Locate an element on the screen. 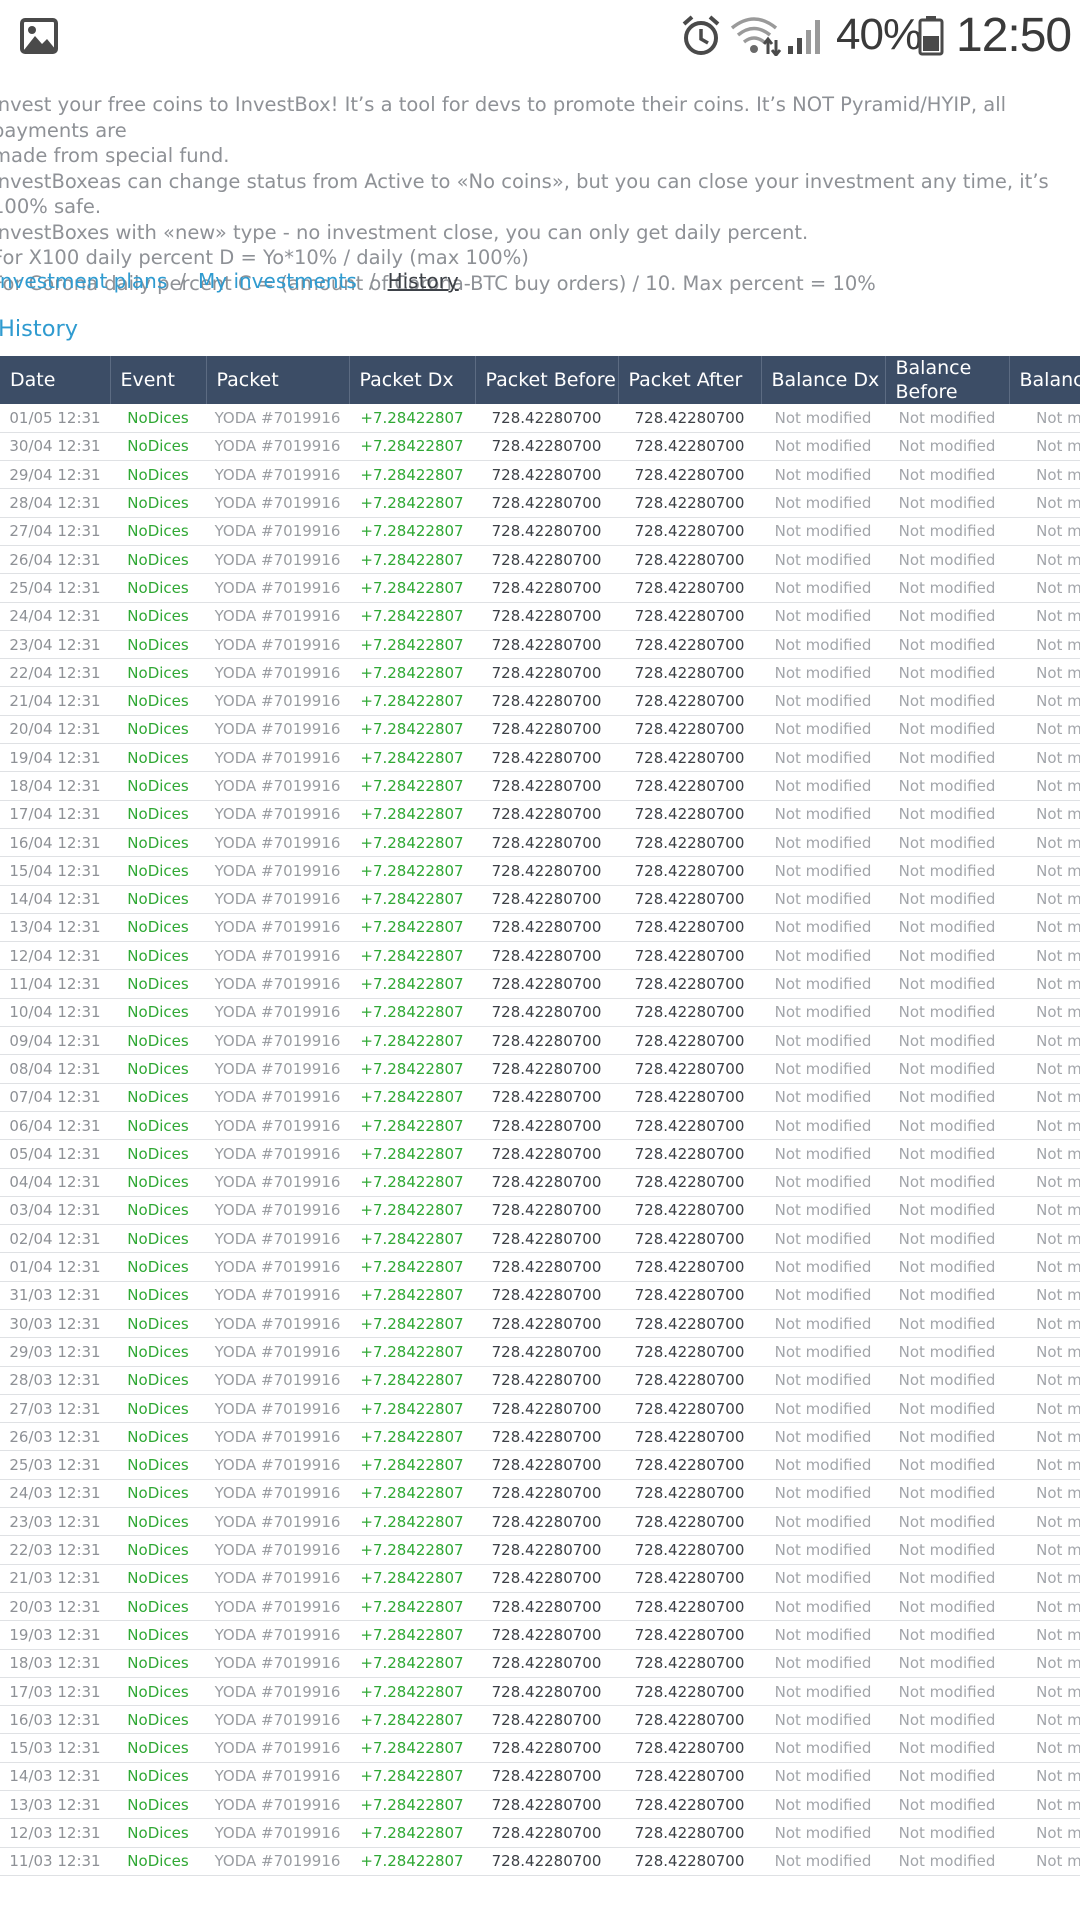  table-cell-date: 02/04 12:31 is located at coordinates (55, 1239).